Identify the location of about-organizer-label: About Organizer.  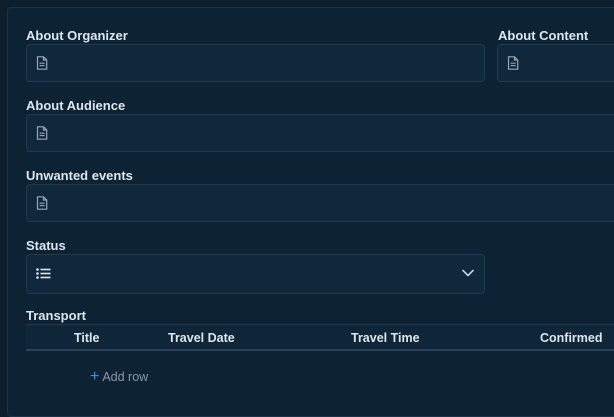
(77, 35).